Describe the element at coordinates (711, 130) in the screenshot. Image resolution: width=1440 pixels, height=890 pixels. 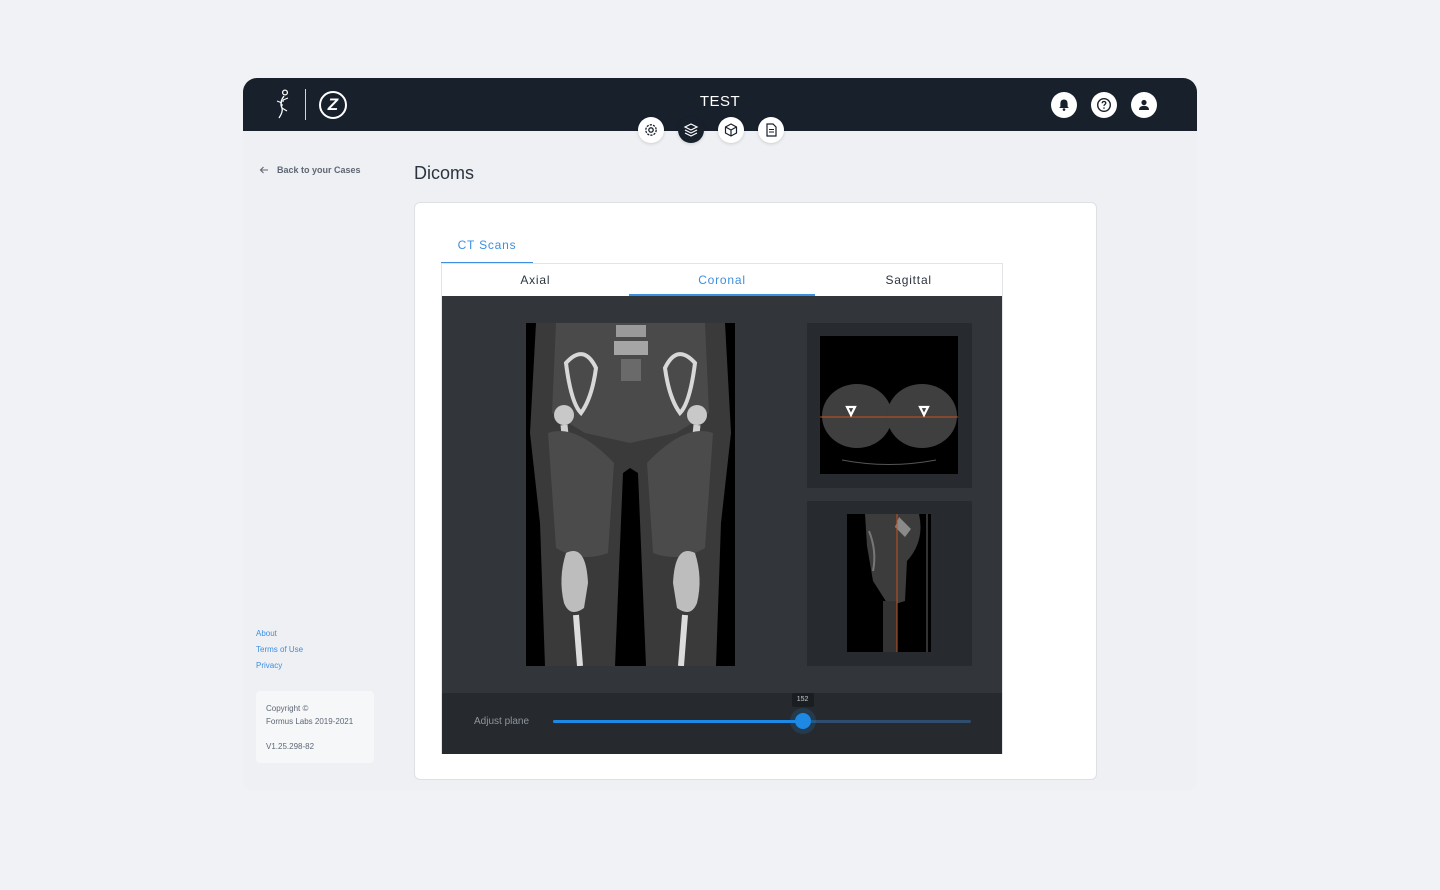
I see `workflow-steps` at that location.